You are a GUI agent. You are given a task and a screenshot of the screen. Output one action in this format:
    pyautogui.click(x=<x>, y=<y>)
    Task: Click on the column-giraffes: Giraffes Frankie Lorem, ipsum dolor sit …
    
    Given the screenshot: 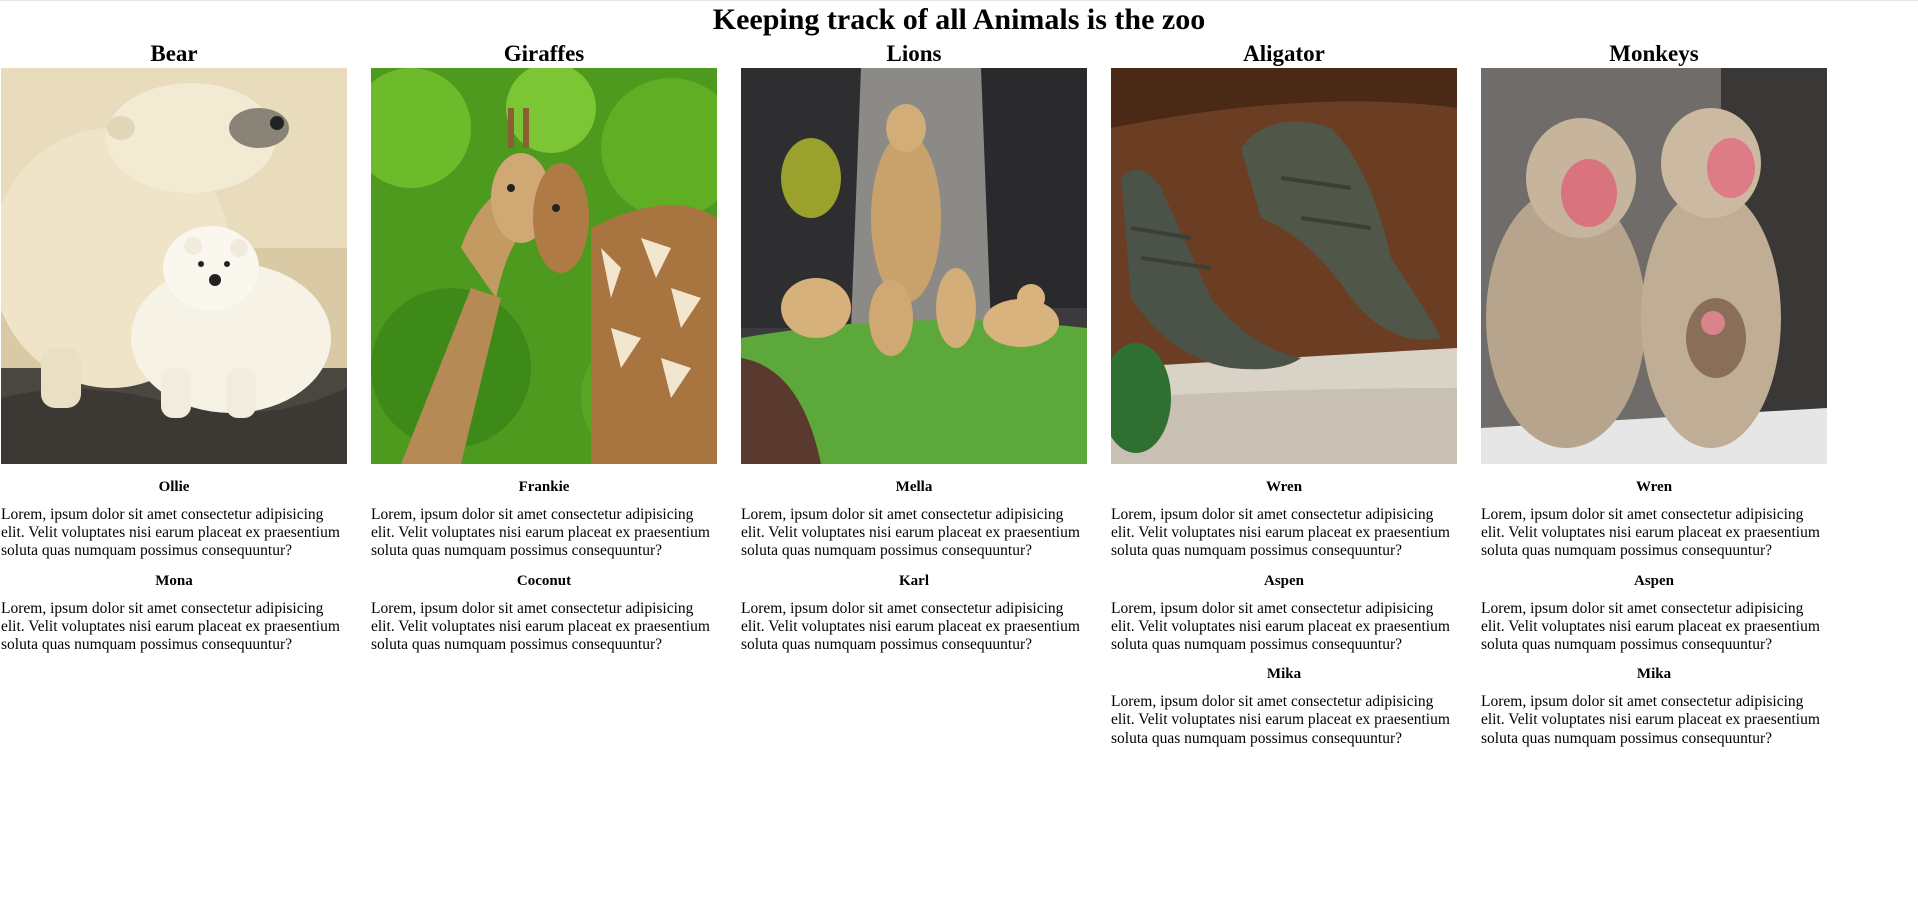 What is the action you would take?
    pyautogui.click(x=544, y=399)
    